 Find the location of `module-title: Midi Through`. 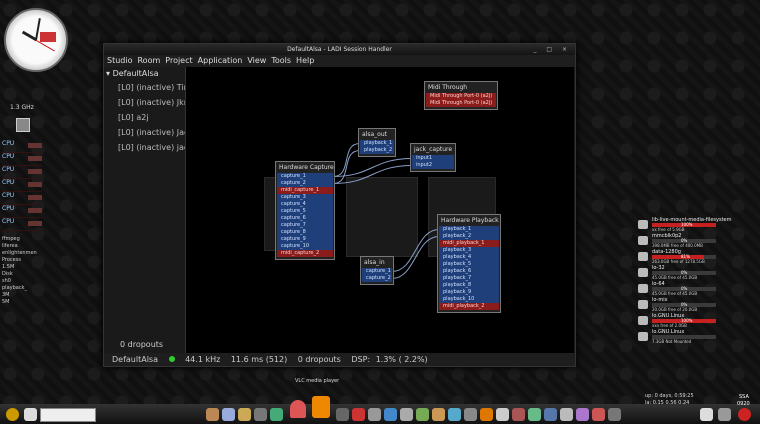

module-title: Midi Through is located at coordinates (448, 87).